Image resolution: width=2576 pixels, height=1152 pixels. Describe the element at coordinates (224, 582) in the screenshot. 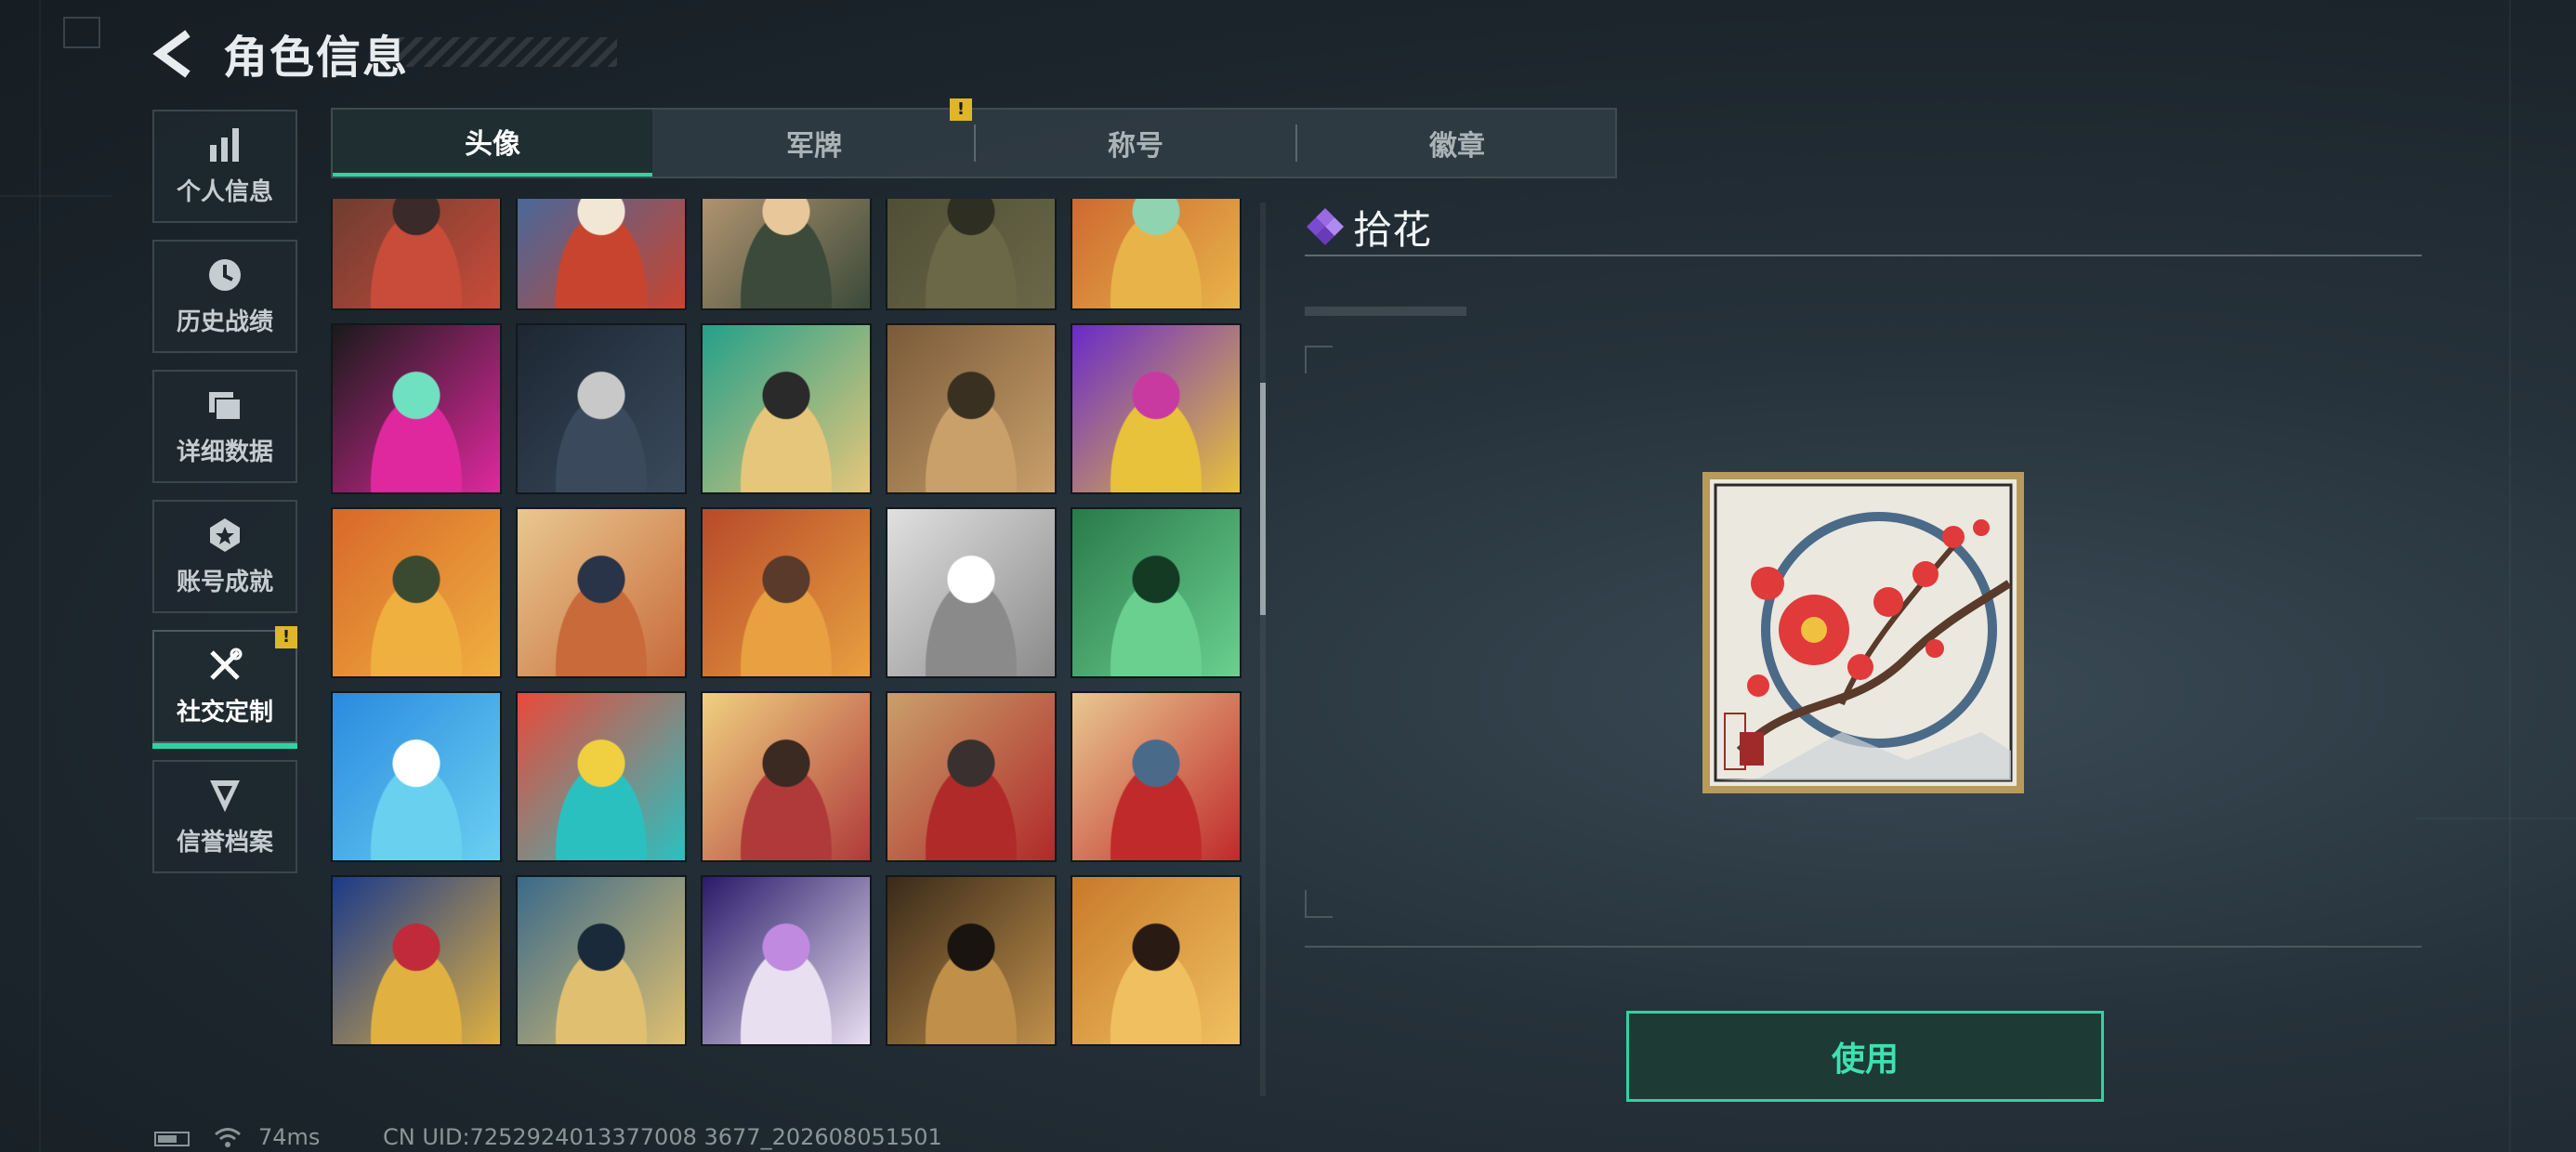

I see `sidebar-item-label: 账号成就` at that location.